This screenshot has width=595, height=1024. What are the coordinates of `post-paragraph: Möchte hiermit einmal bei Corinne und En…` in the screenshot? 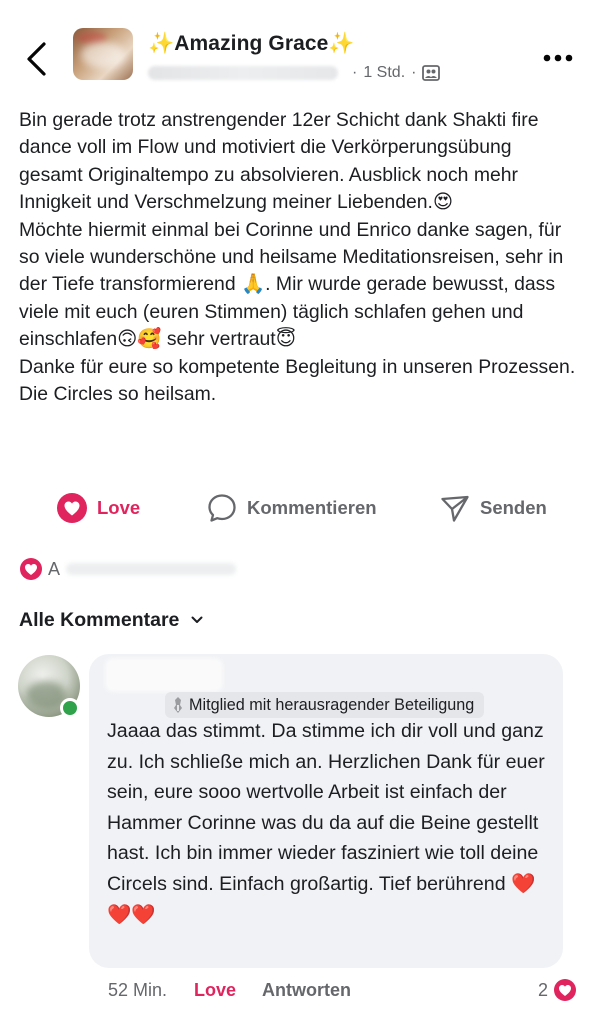 It's located at (291, 284).